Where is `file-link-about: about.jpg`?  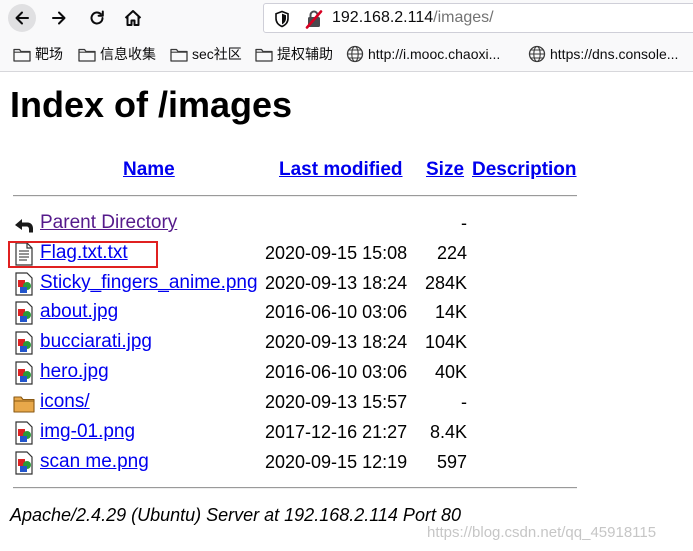
file-link-about: about.jpg is located at coordinates (79, 312).